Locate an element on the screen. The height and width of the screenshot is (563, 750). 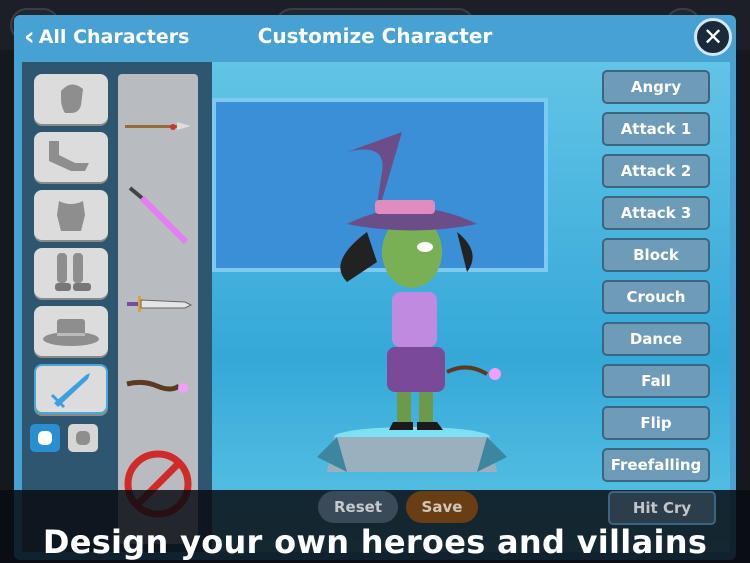
close-icon: ✕ is located at coordinates (713, 37).